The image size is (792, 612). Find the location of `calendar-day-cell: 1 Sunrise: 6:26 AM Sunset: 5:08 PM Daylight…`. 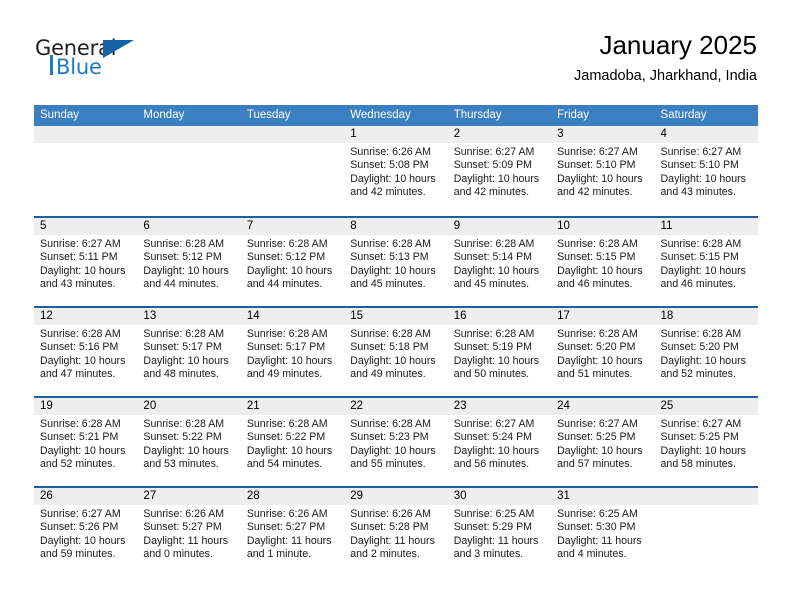

calendar-day-cell: 1 Sunrise: 6:26 AM Sunset: 5:08 PM Daylight… is located at coordinates (396, 171).